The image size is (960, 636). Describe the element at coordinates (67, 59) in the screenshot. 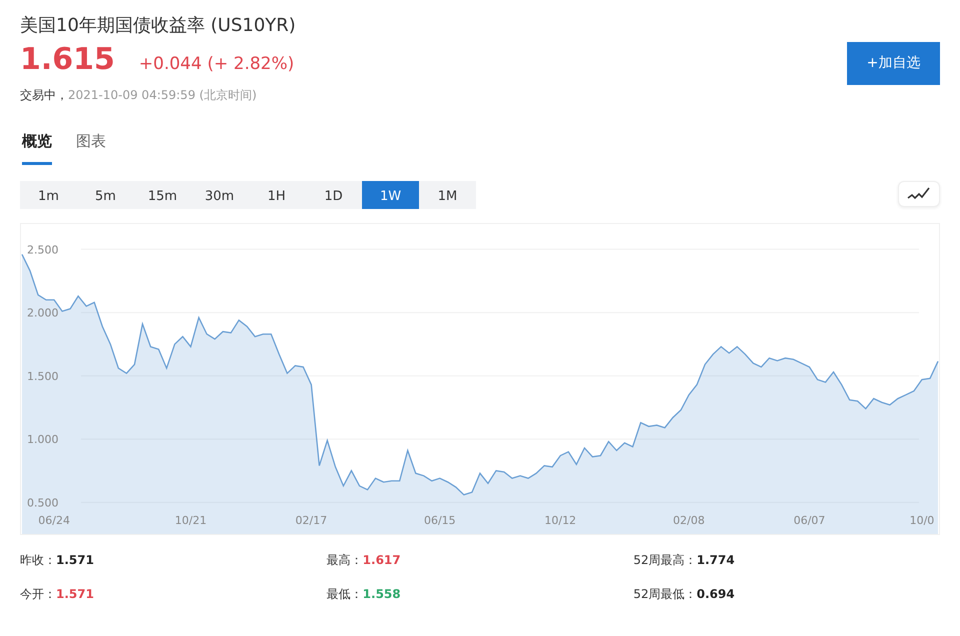

I see `price: 1.615` at that location.